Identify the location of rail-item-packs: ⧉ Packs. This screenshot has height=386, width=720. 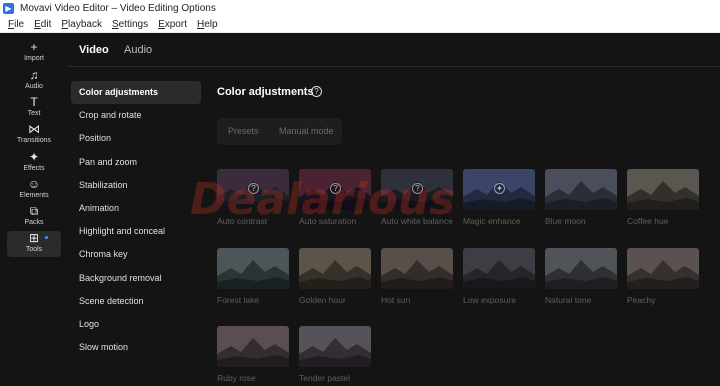
(34, 217).